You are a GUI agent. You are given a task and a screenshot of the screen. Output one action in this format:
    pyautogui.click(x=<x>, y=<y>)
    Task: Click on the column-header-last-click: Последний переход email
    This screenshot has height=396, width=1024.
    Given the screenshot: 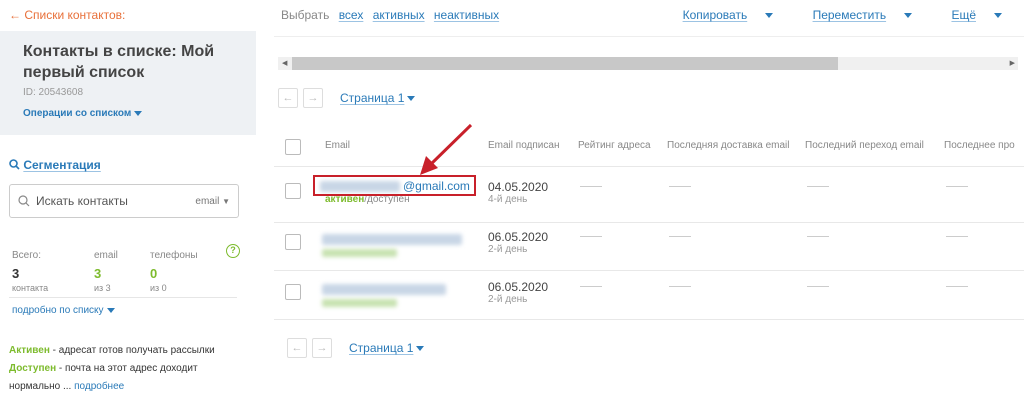 What is the action you would take?
    pyautogui.click(x=864, y=145)
    